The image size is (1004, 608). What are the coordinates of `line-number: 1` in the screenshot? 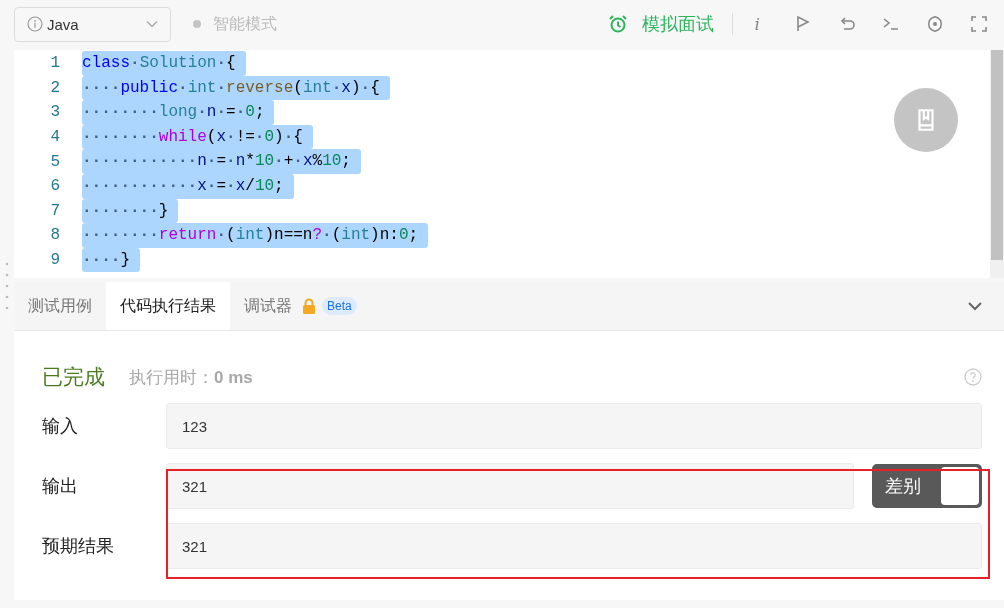 It's located at (54, 63).